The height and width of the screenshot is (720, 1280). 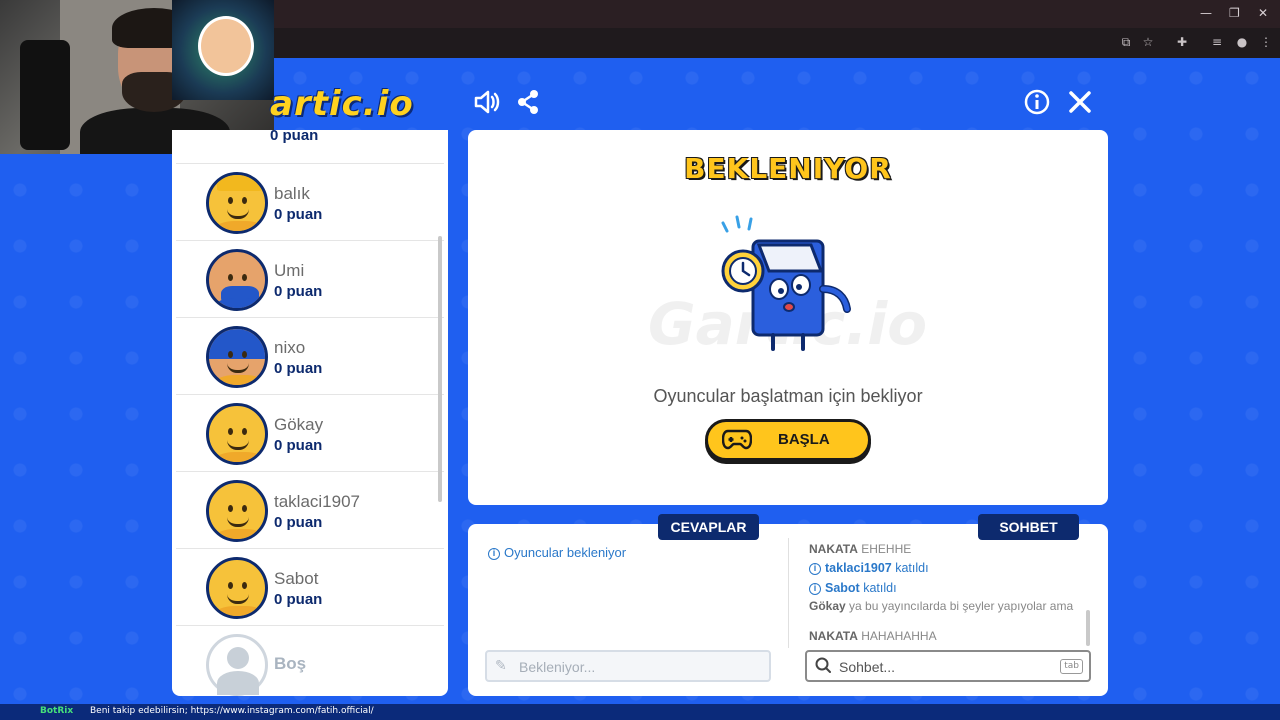 What do you see at coordinates (290, 663) in the screenshot?
I see `empty-slot-label: Boş` at bounding box center [290, 663].